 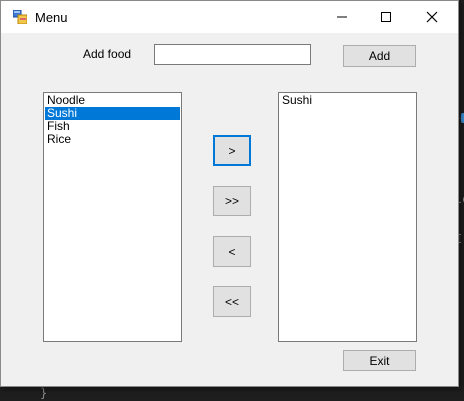 What do you see at coordinates (379, 360) in the screenshot?
I see `exit-button: Exit` at bounding box center [379, 360].